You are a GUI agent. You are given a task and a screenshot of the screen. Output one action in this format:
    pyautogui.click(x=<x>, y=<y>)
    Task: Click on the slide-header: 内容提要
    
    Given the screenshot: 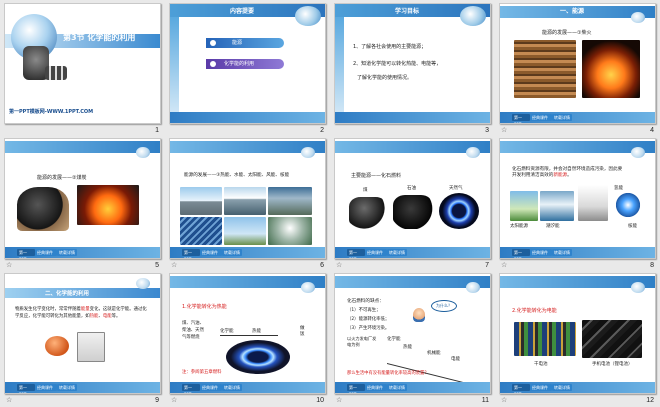 What is the action you would take?
    pyautogui.click(x=242, y=11)
    